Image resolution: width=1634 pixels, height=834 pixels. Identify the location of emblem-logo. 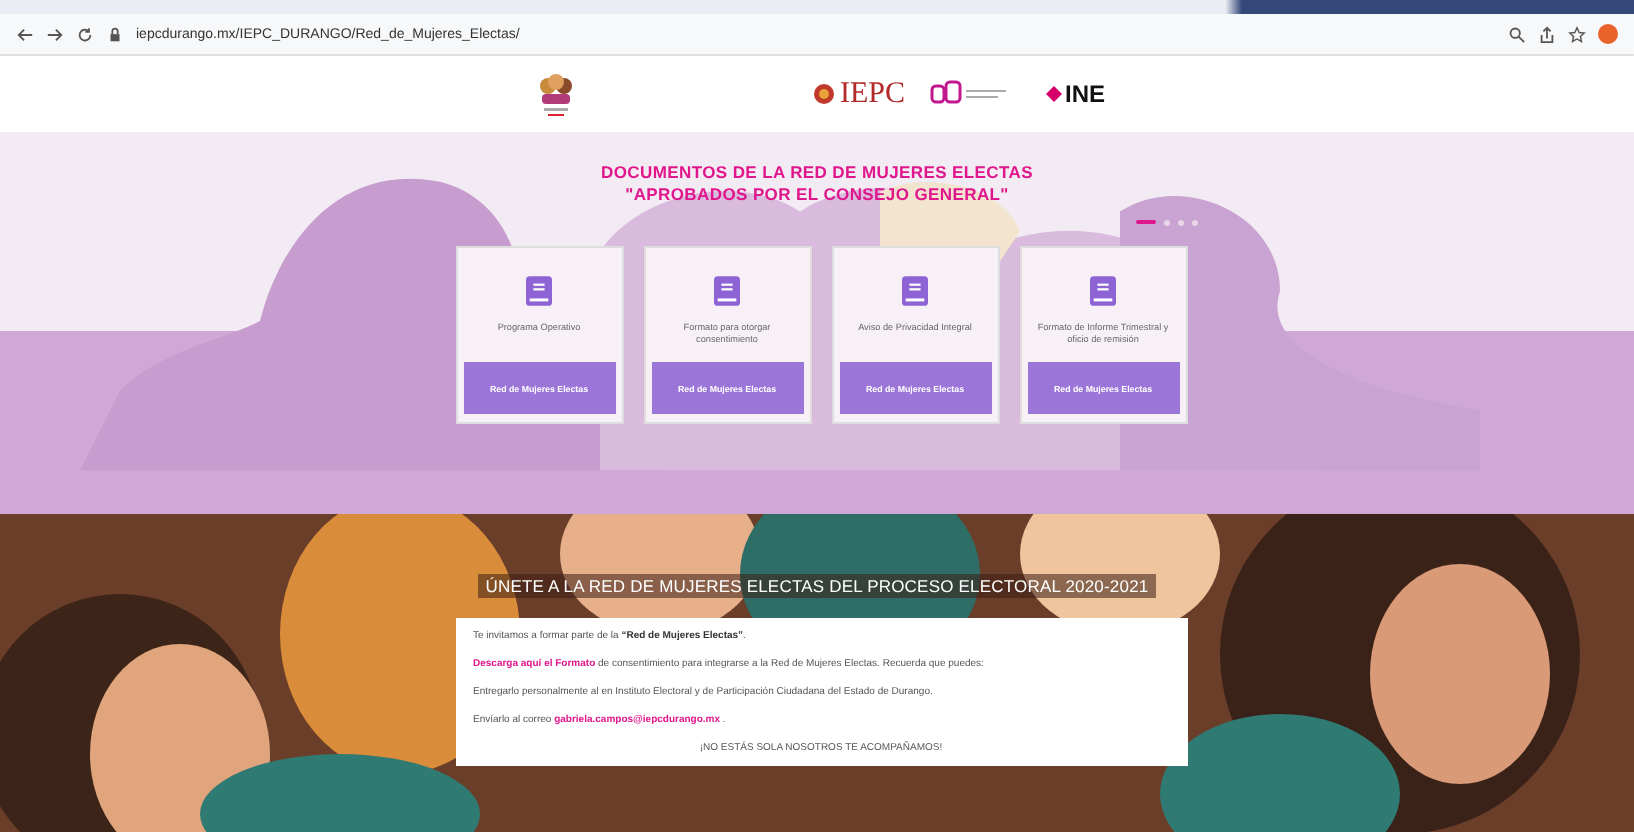
(556, 94).